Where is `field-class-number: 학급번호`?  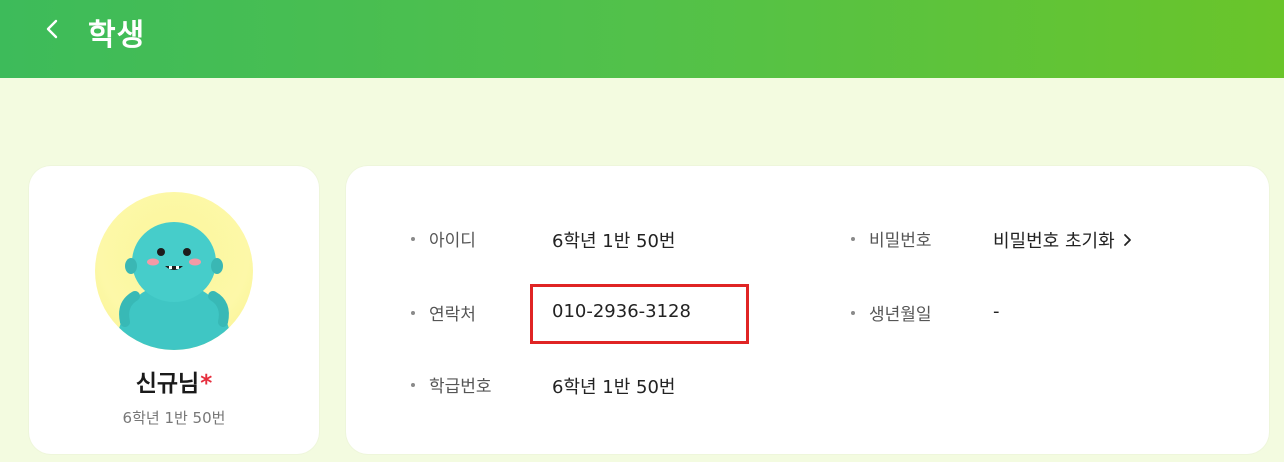
field-class-number: 학급번호 is located at coordinates (451, 384).